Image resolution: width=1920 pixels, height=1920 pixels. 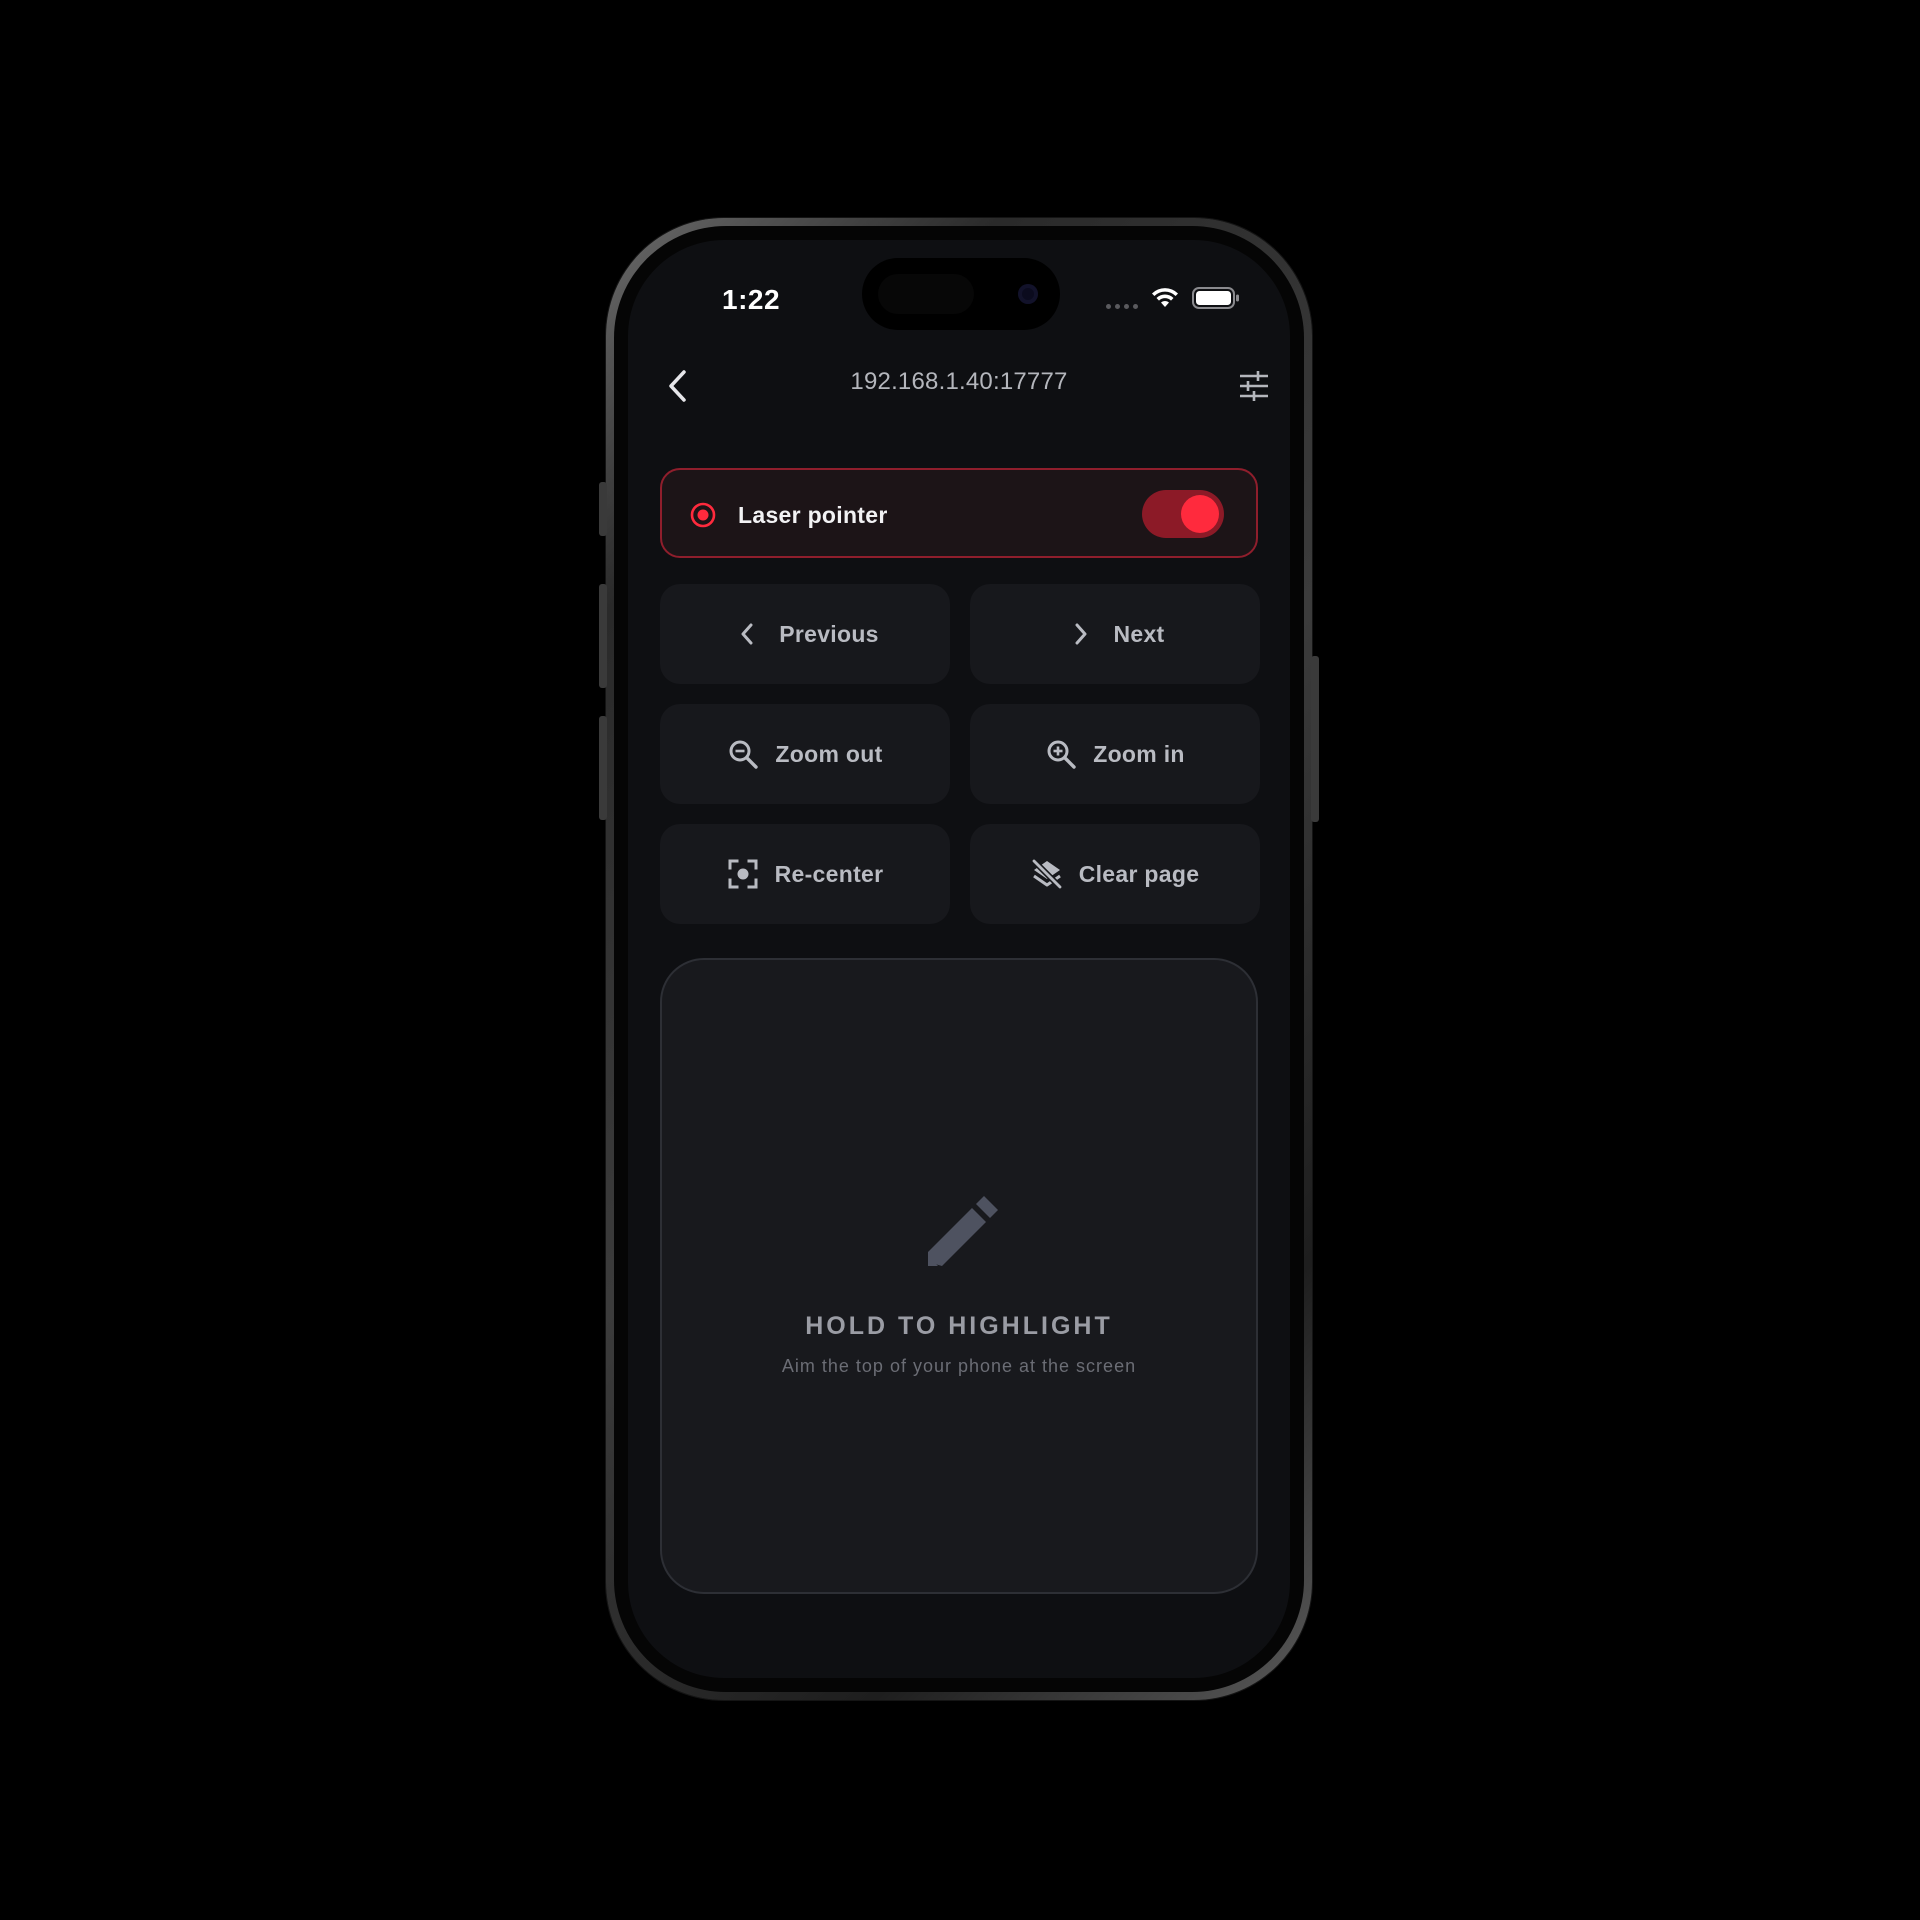 I want to click on laser-pointer-card: Laser pointer, so click(x=959, y=513).